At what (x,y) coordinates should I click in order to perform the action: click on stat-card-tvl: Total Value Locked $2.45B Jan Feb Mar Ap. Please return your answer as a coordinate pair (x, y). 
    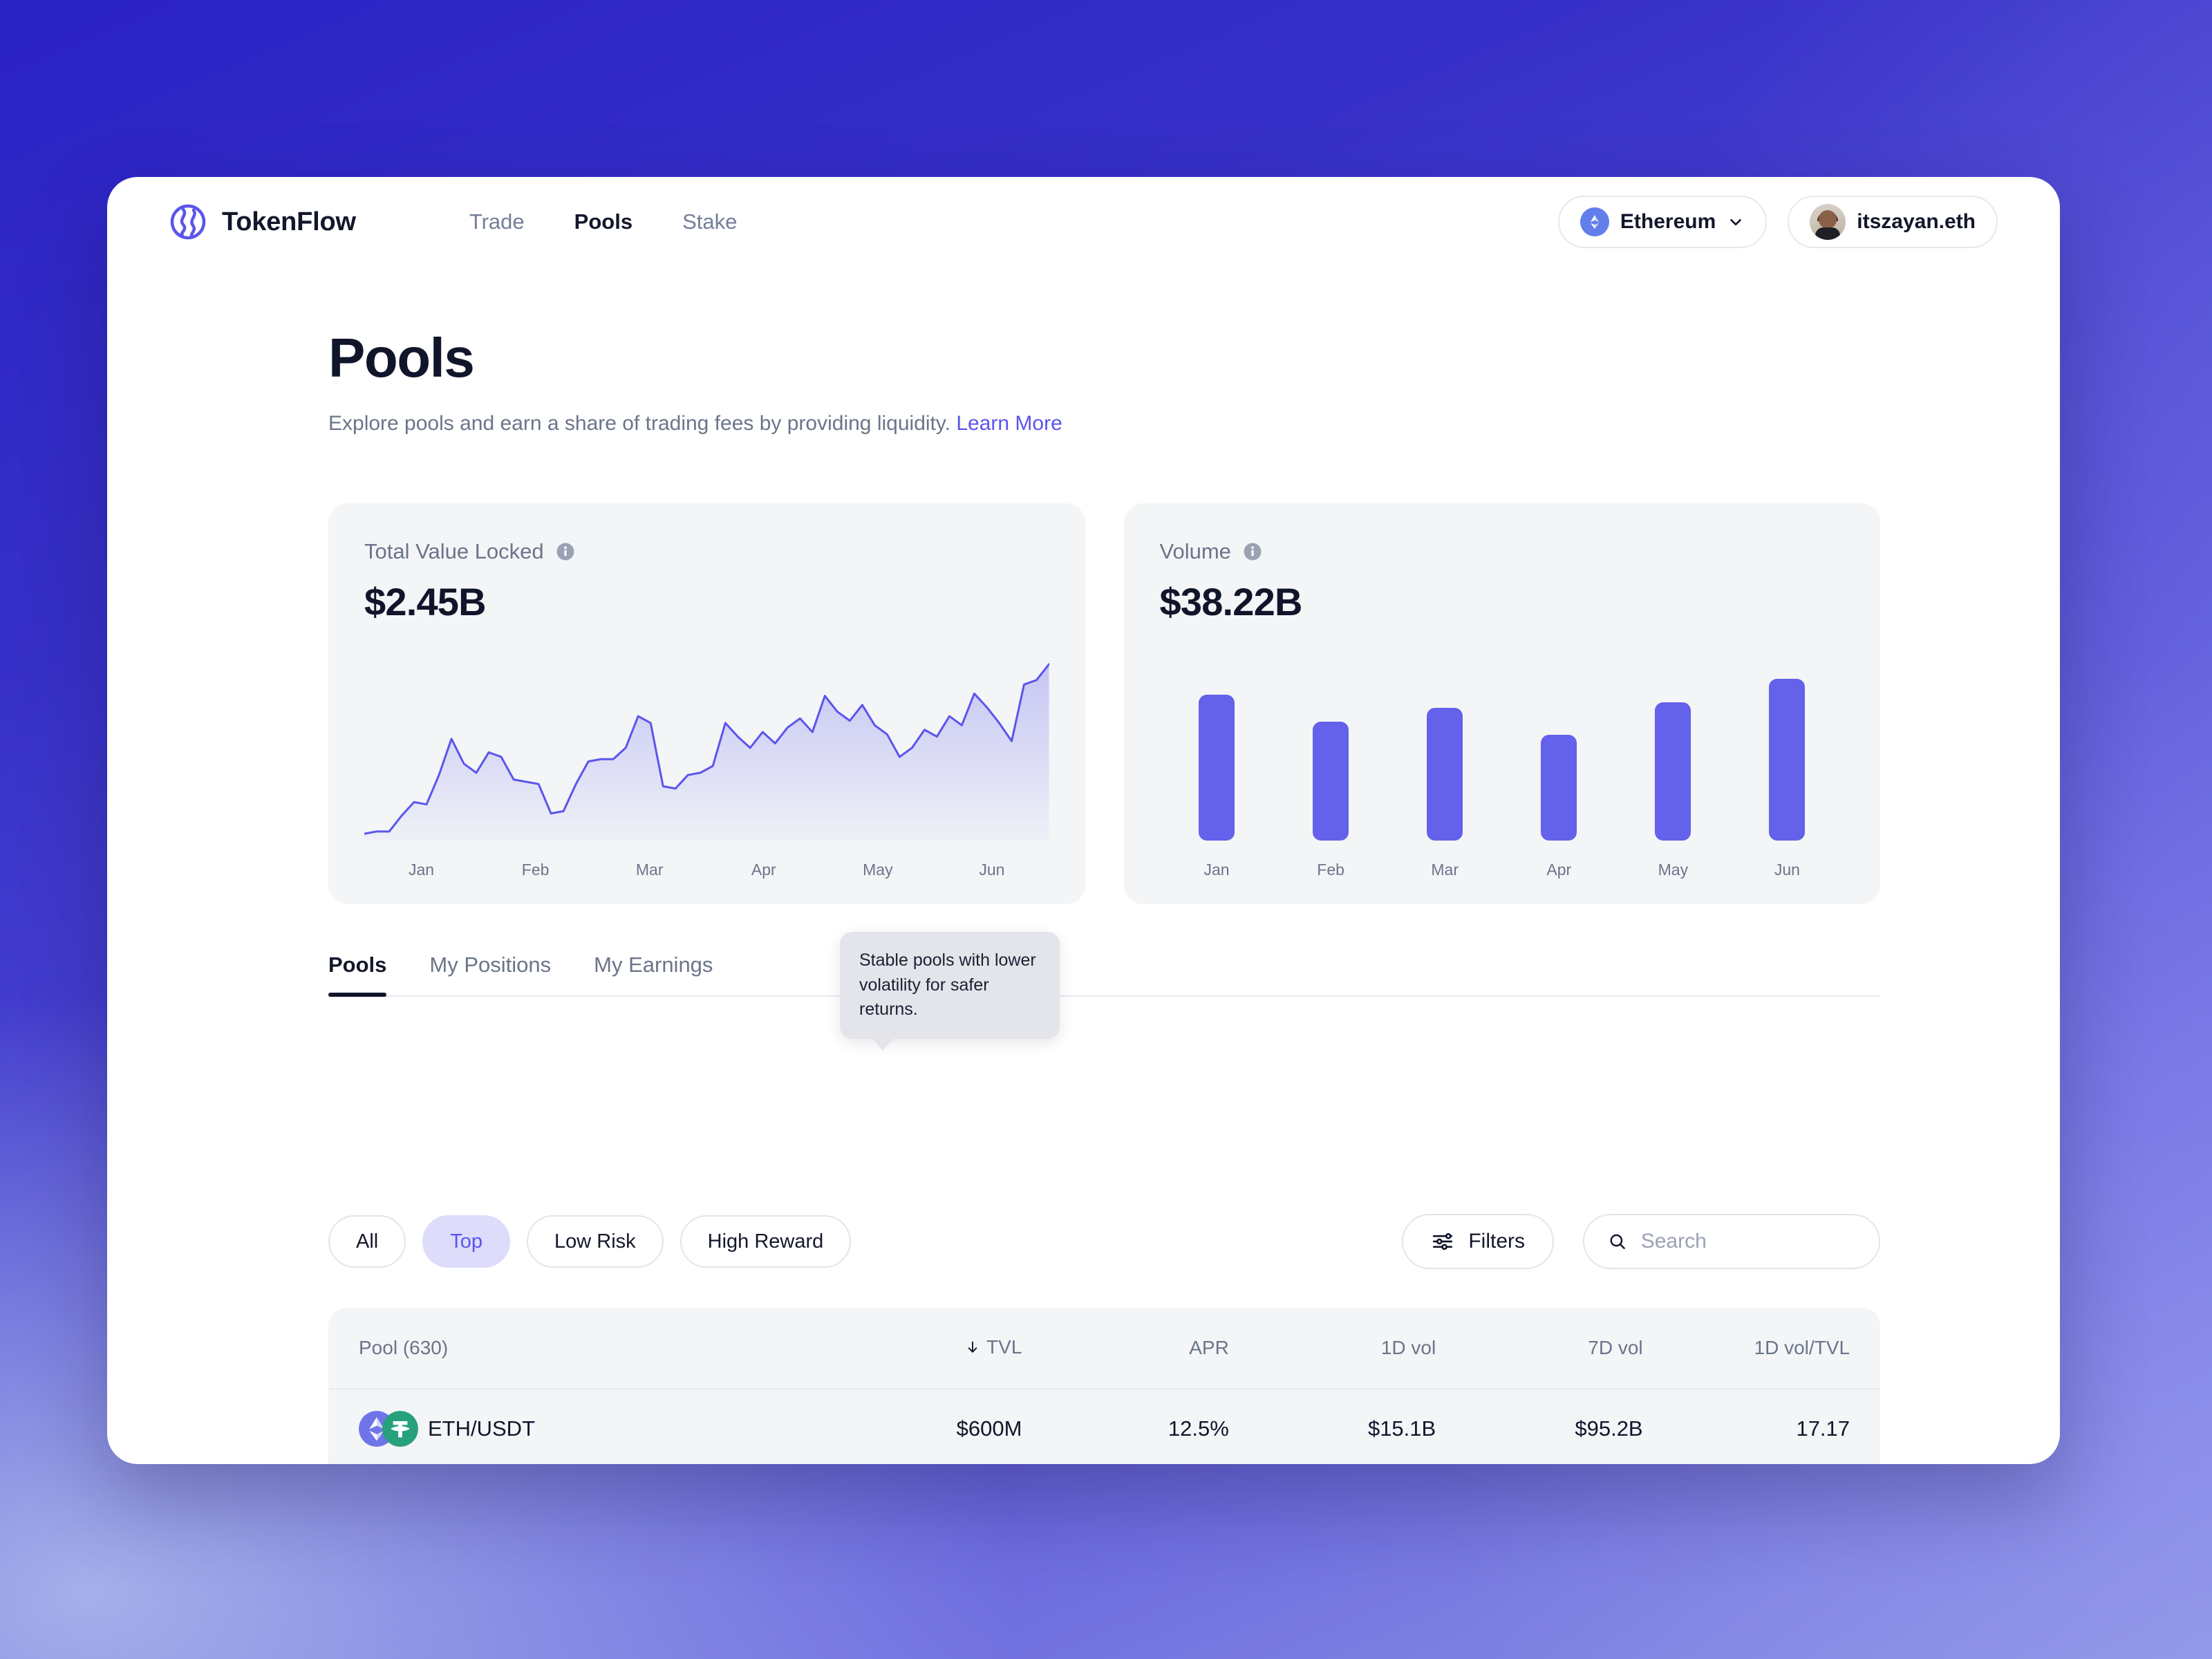
    Looking at the image, I should click on (706, 704).